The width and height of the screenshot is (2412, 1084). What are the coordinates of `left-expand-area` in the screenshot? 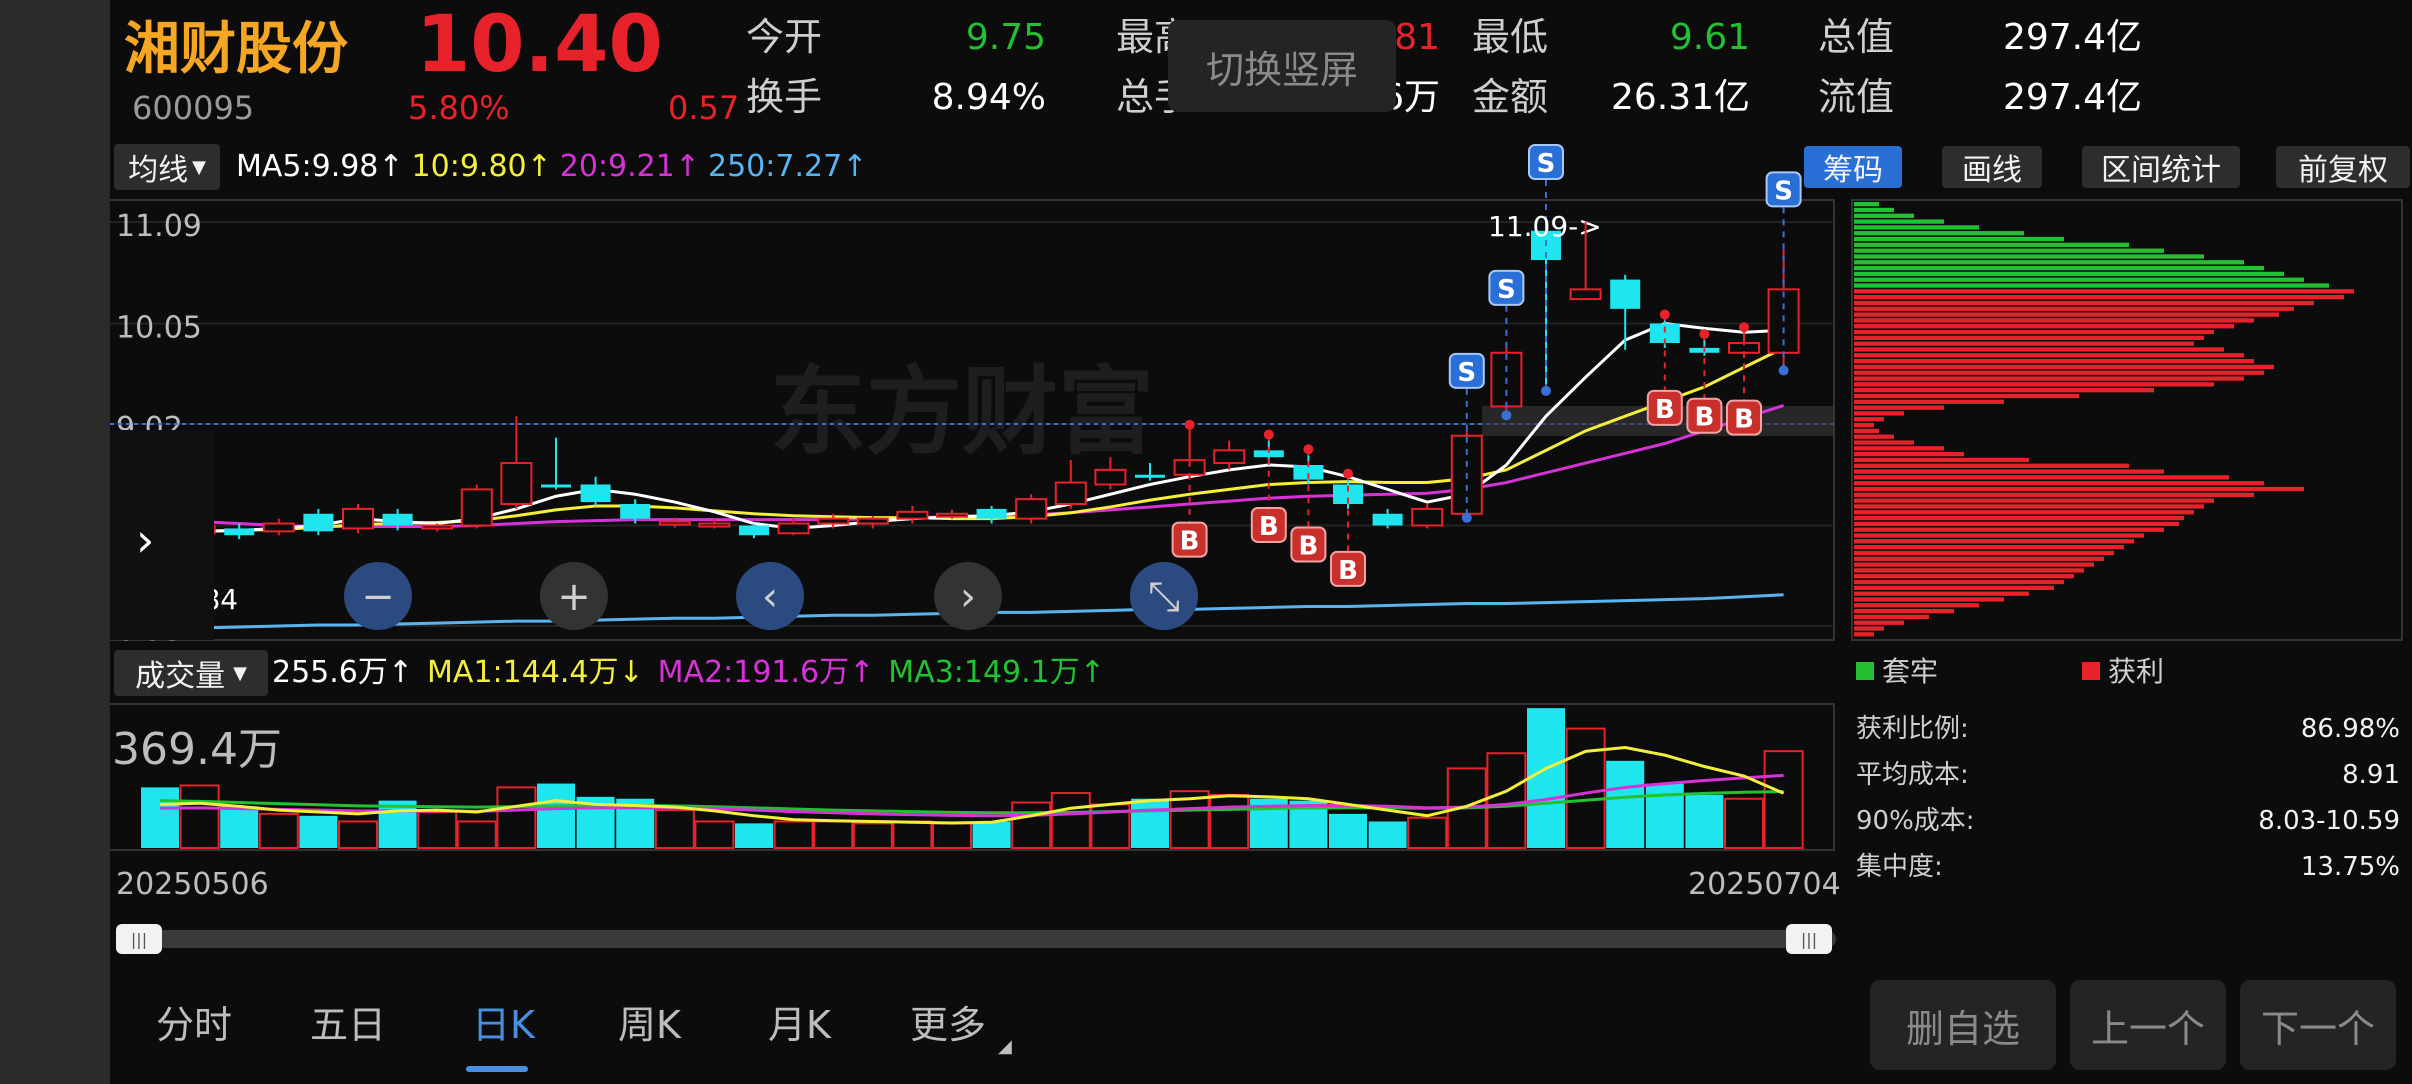 It's located at (162, 535).